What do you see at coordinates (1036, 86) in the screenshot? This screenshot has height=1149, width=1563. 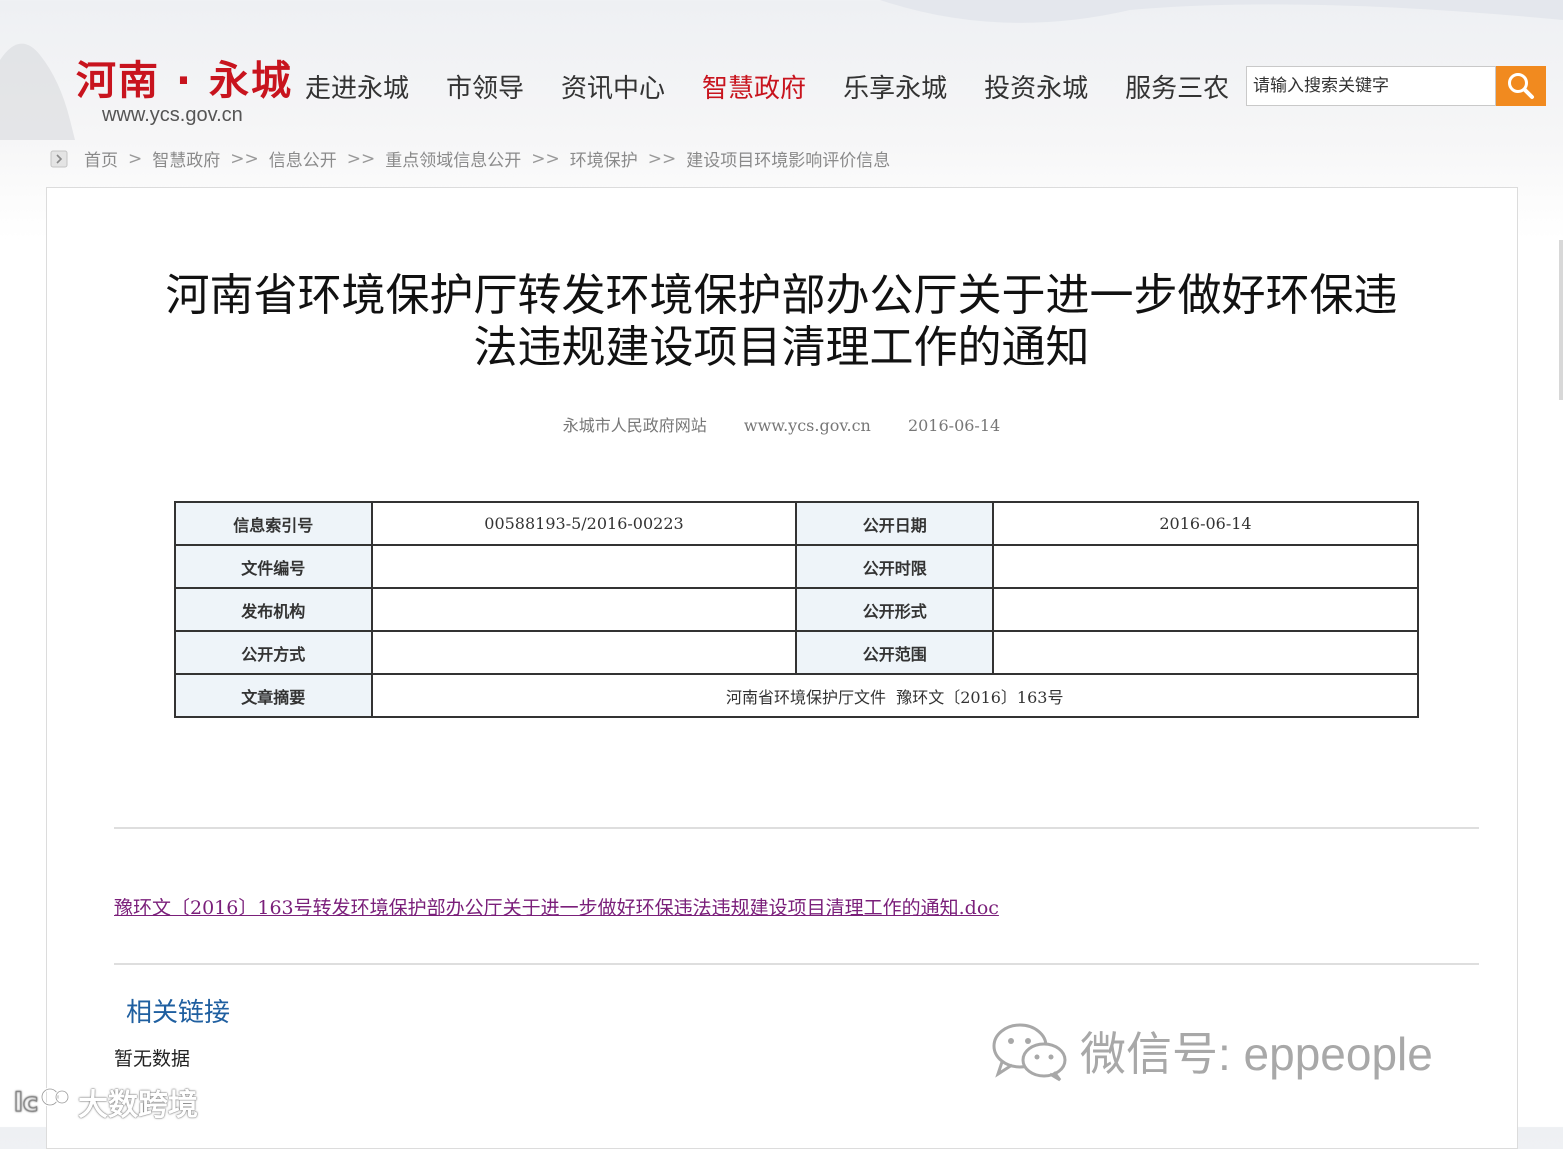 I see `nav-item-invest-yongcheng: 投资永城` at bounding box center [1036, 86].